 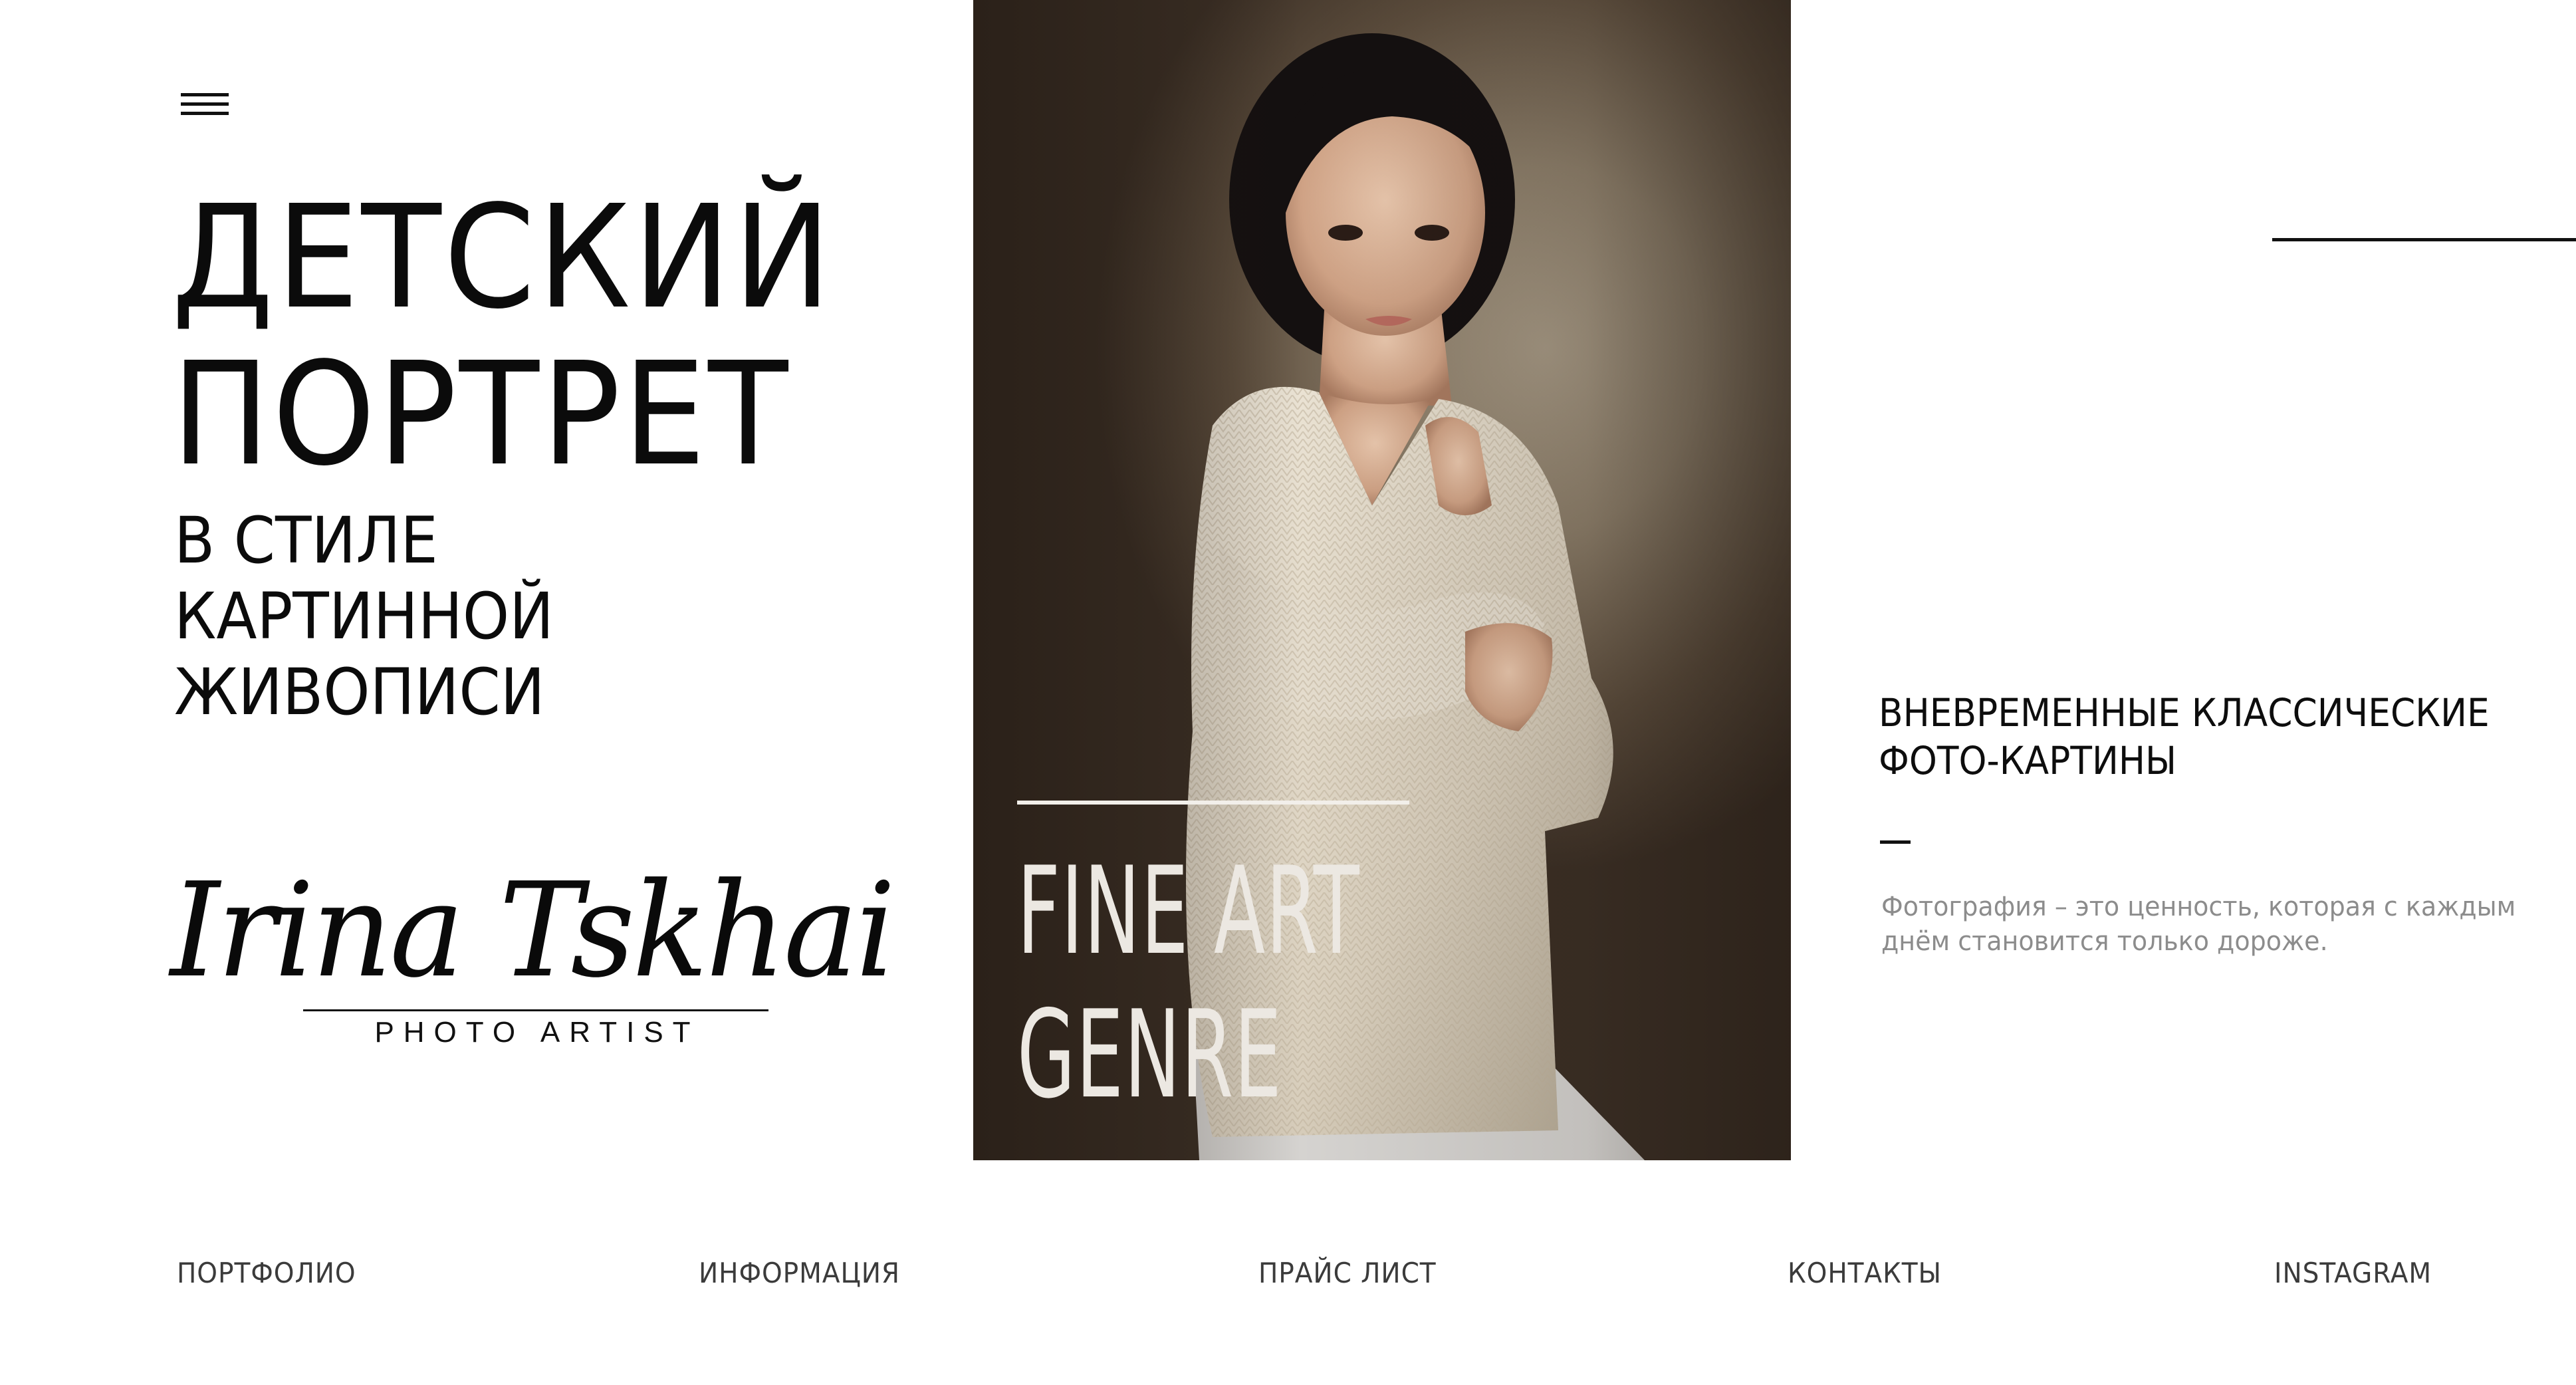 I want to click on page-title: ДЕТСКИЙ ПОРТРЕТ, so click(x=503, y=336).